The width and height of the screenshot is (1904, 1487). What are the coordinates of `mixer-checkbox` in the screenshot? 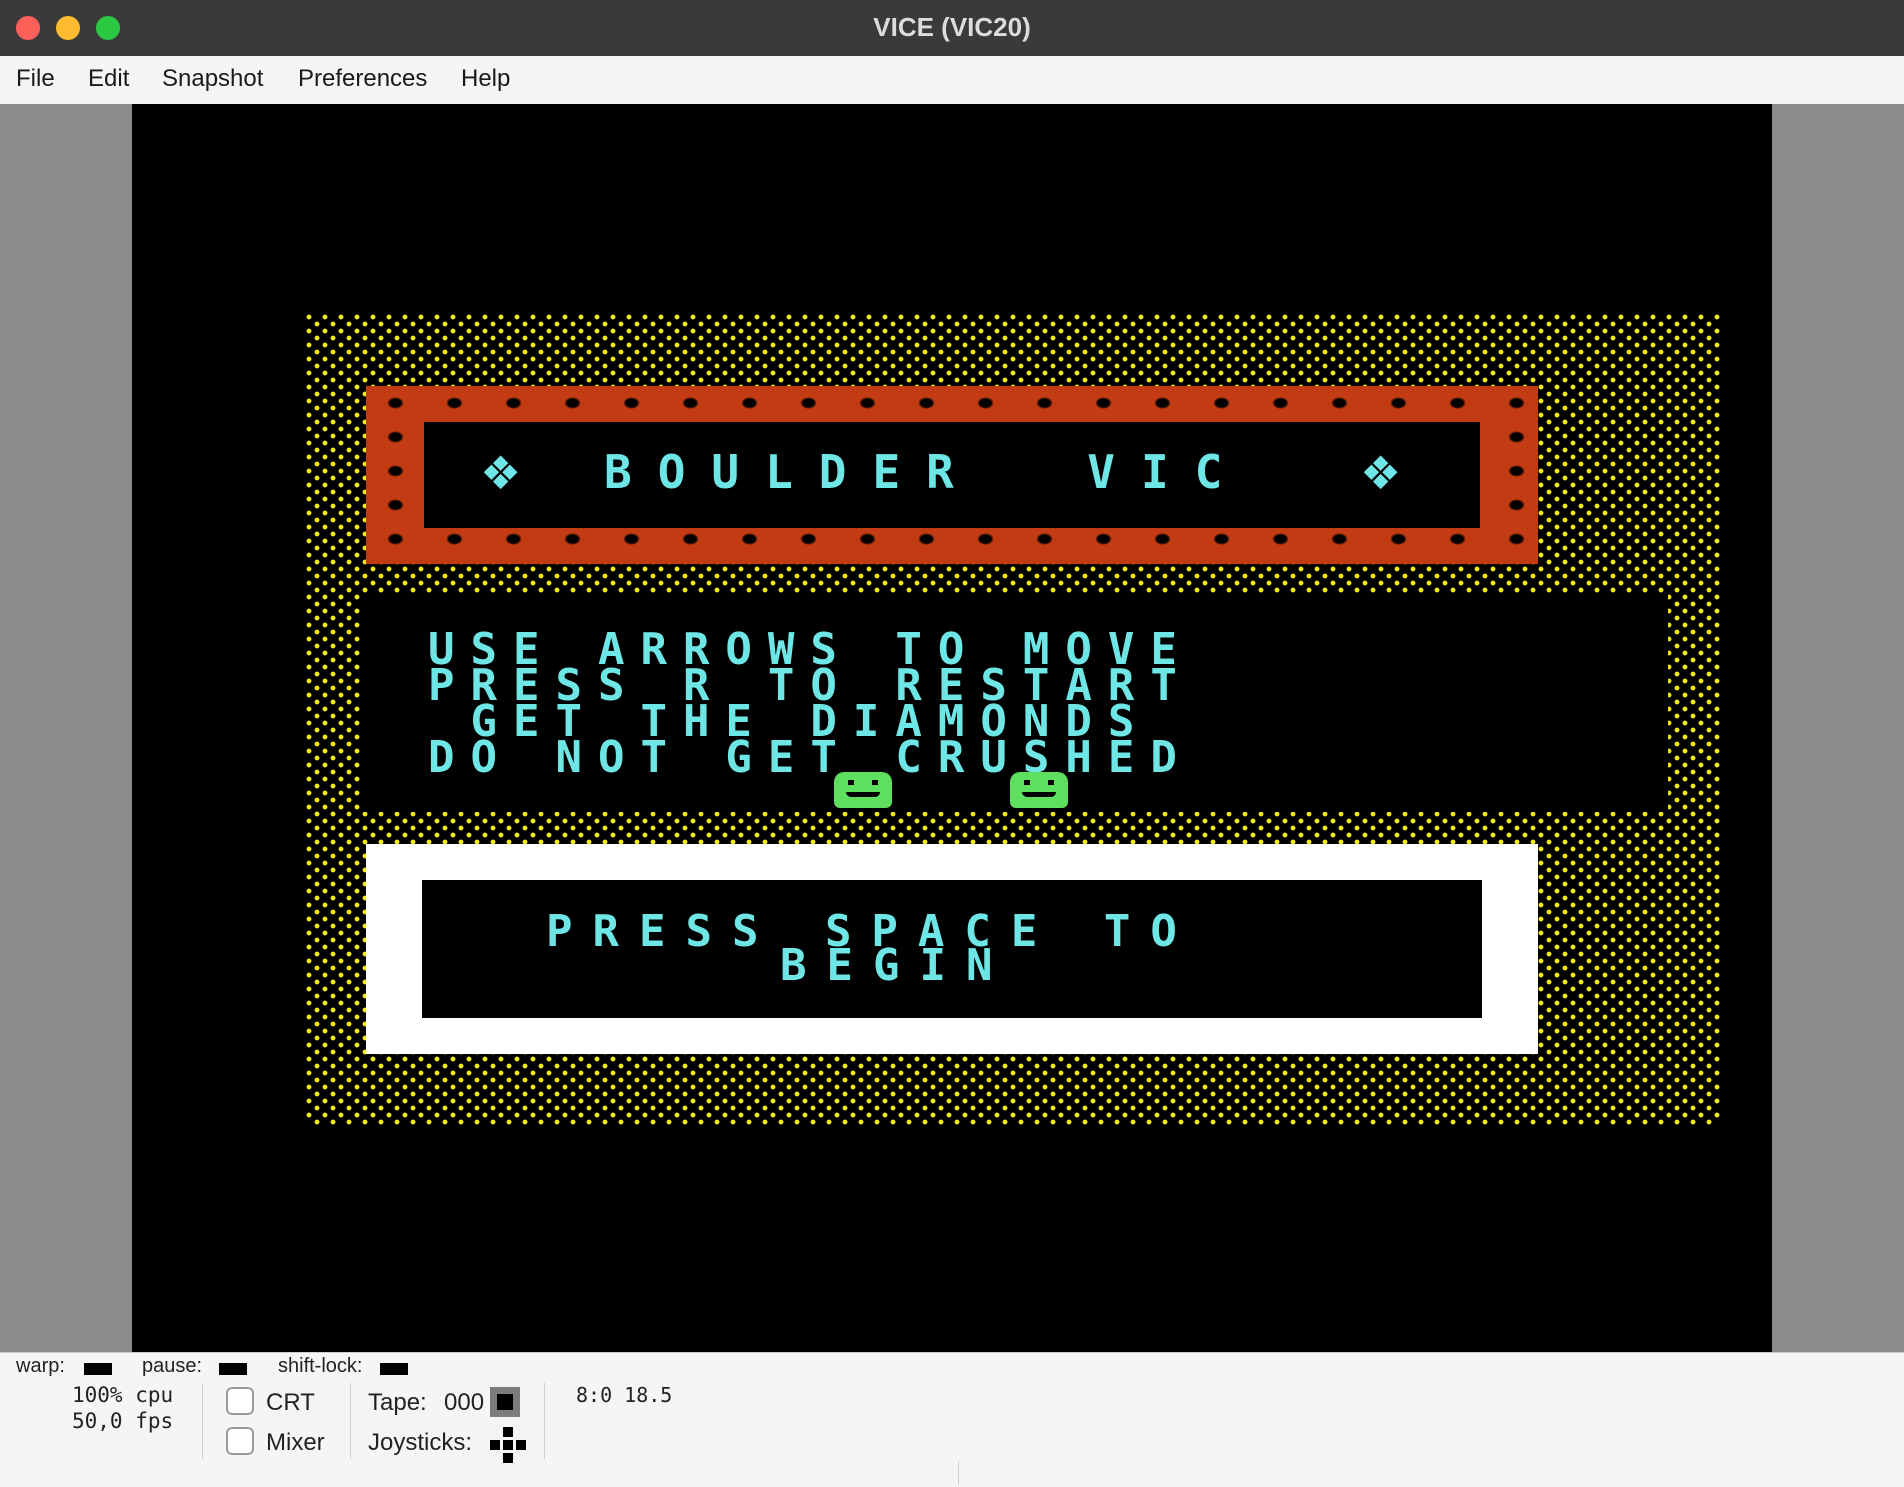 It's located at (240, 1441).